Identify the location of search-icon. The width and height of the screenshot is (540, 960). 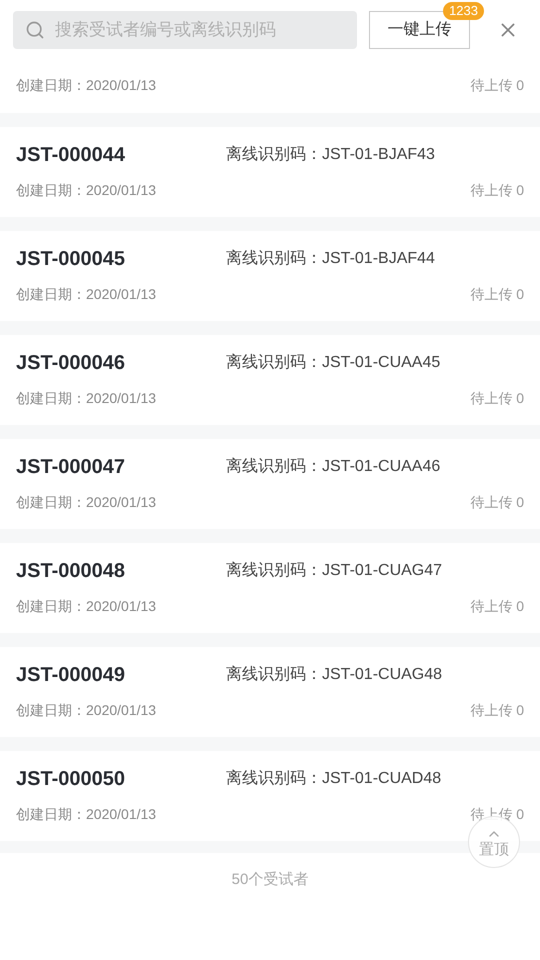
(35, 30).